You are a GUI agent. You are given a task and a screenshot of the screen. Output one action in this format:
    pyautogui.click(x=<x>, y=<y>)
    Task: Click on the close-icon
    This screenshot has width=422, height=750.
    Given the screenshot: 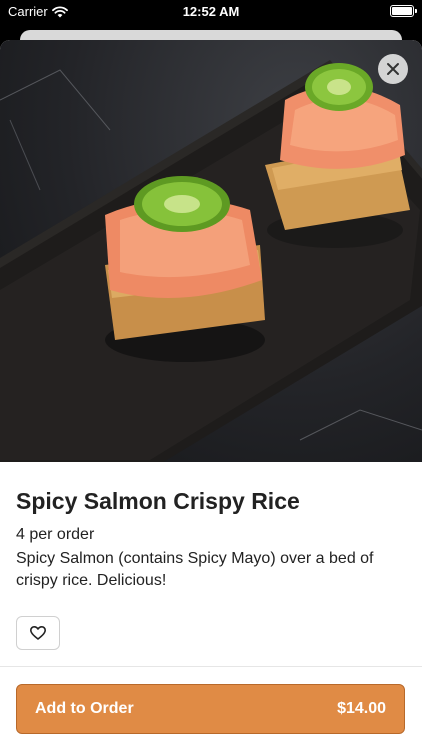 What is the action you would take?
    pyautogui.click(x=393, y=69)
    